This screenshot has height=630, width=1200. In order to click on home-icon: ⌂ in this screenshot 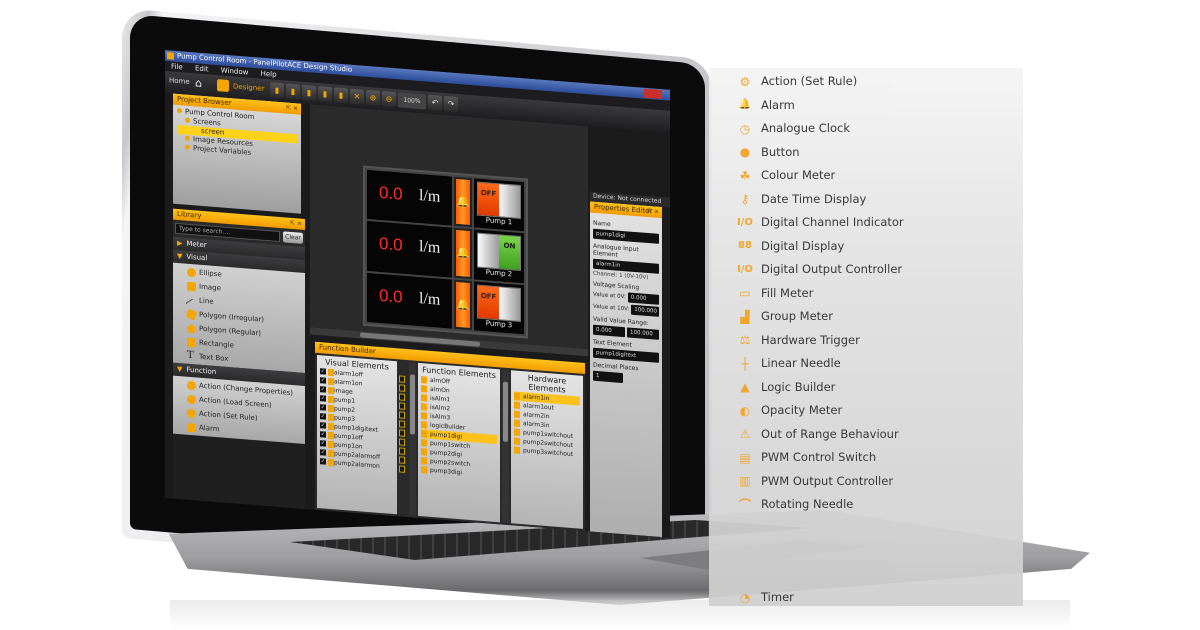, I will do `click(201, 83)`.